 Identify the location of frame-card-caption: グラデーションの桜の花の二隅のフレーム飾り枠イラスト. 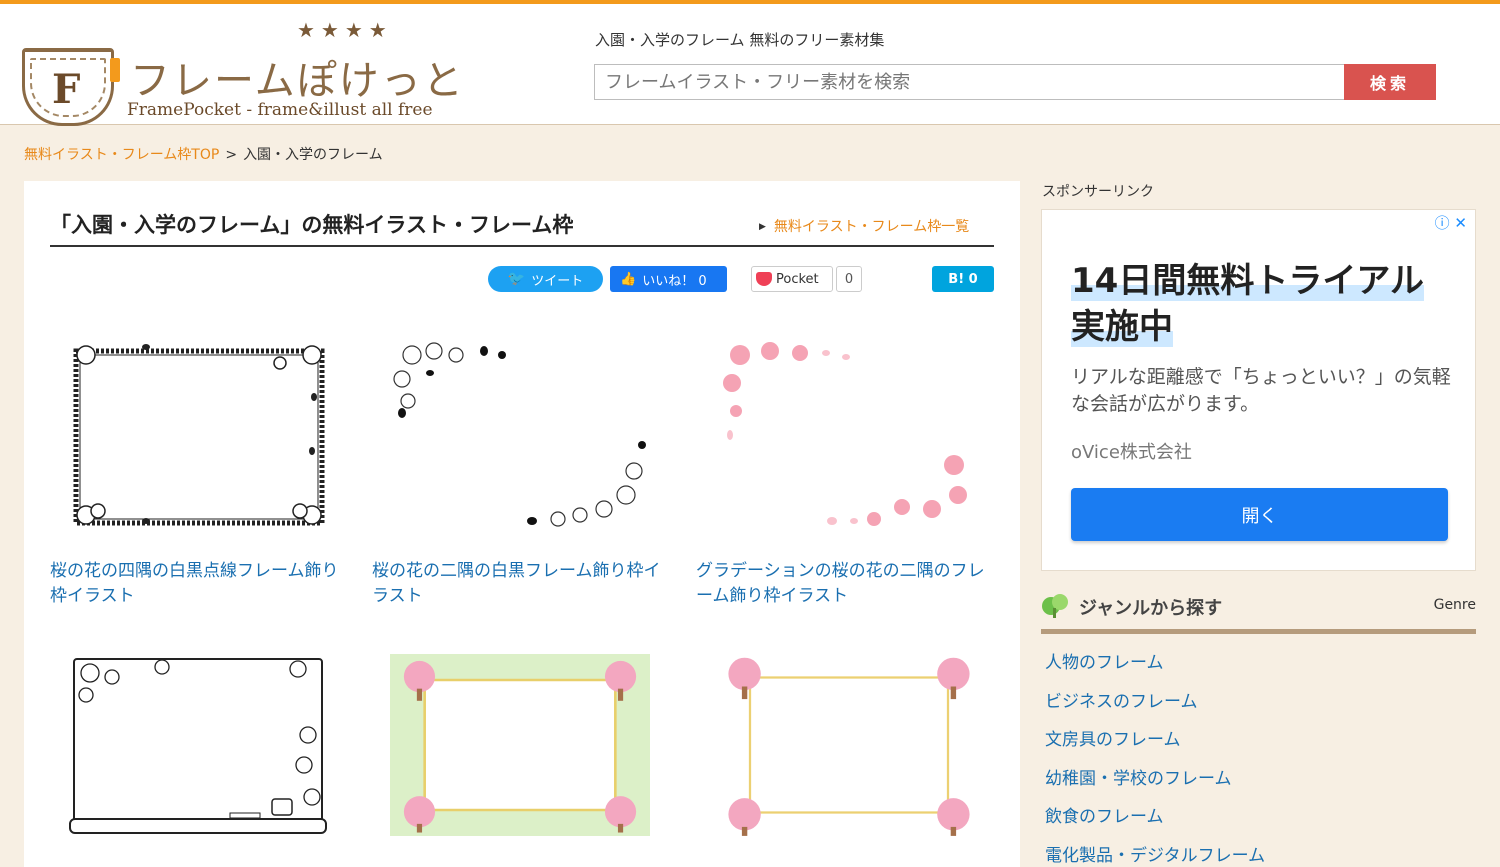
(846, 584).